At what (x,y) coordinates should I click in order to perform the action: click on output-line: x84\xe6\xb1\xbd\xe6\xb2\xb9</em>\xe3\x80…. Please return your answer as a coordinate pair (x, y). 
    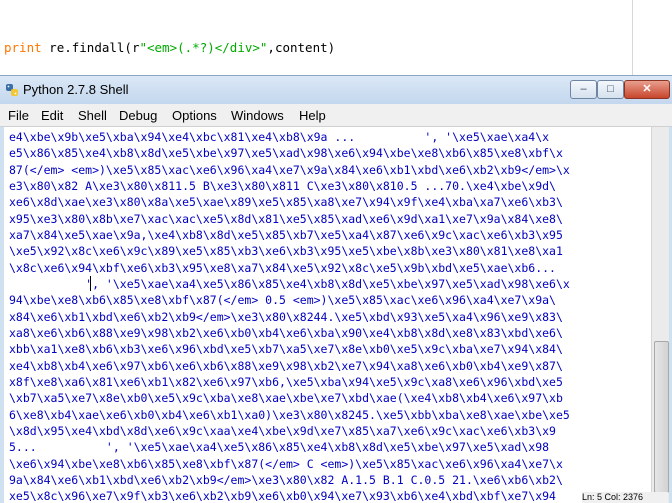
    Looking at the image, I should click on (286, 317).